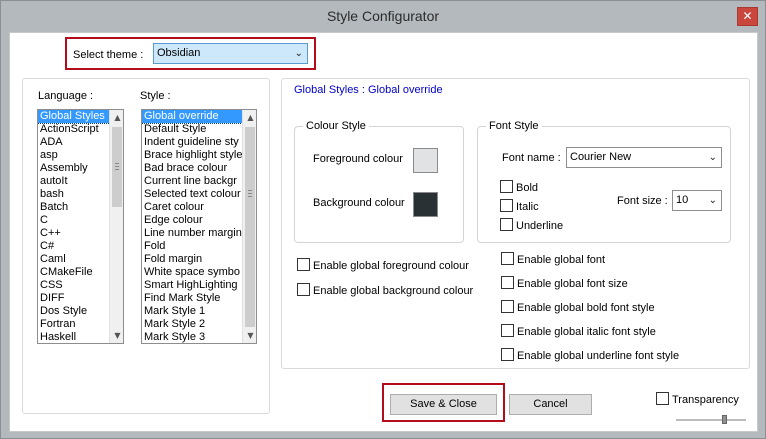  Describe the element at coordinates (192, 285) in the screenshot. I see `style-list-item: Smart HighLighting` at that location.